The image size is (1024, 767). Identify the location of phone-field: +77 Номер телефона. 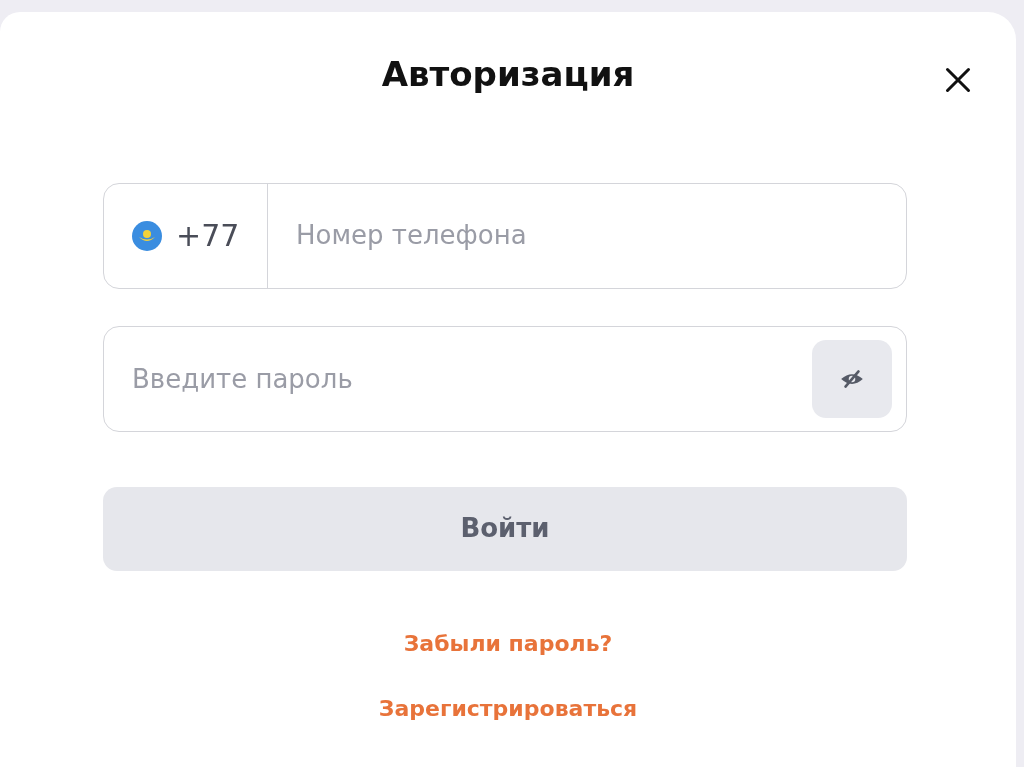
(505, 235).